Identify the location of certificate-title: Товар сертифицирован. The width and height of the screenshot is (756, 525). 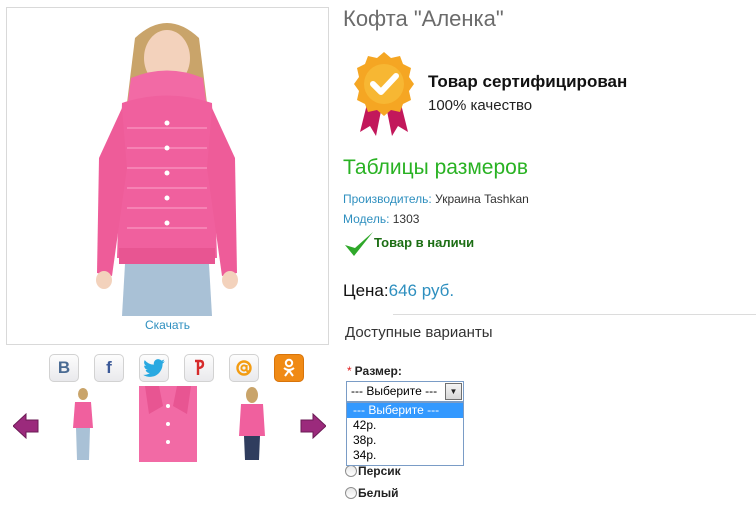
(528, 81).